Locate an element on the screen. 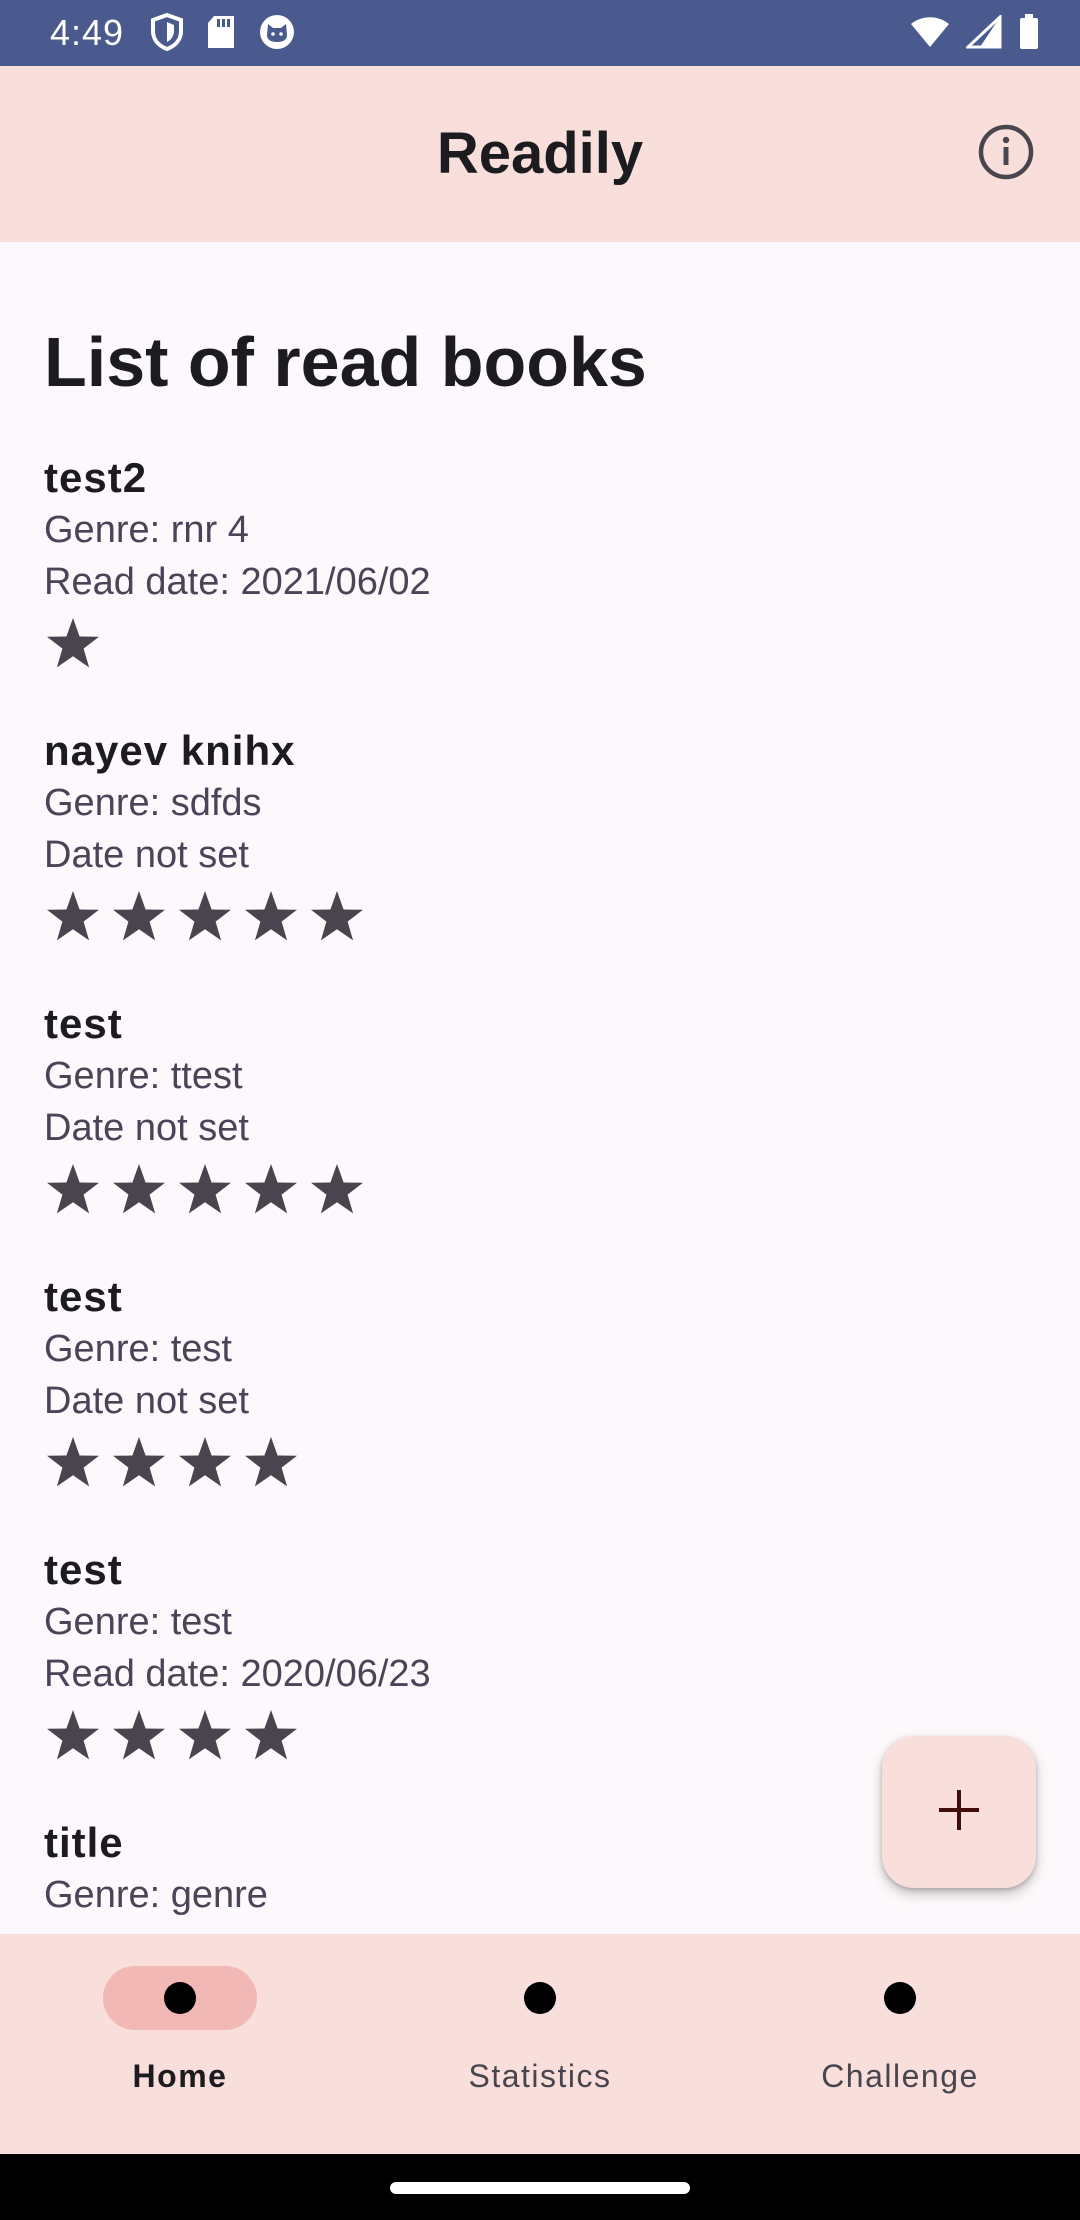  nav-label: Statistics is located at coordinates (540, 2076).